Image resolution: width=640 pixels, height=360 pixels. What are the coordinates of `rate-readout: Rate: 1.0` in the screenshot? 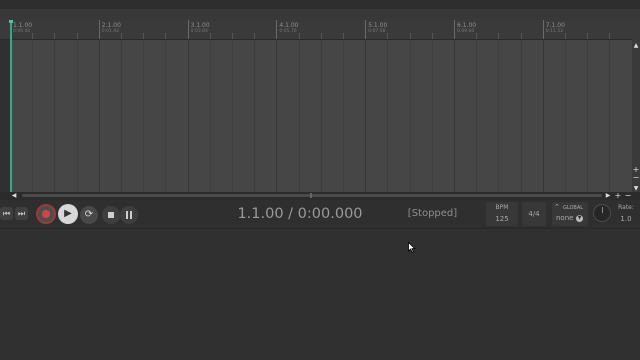 It's located at (626, 214).